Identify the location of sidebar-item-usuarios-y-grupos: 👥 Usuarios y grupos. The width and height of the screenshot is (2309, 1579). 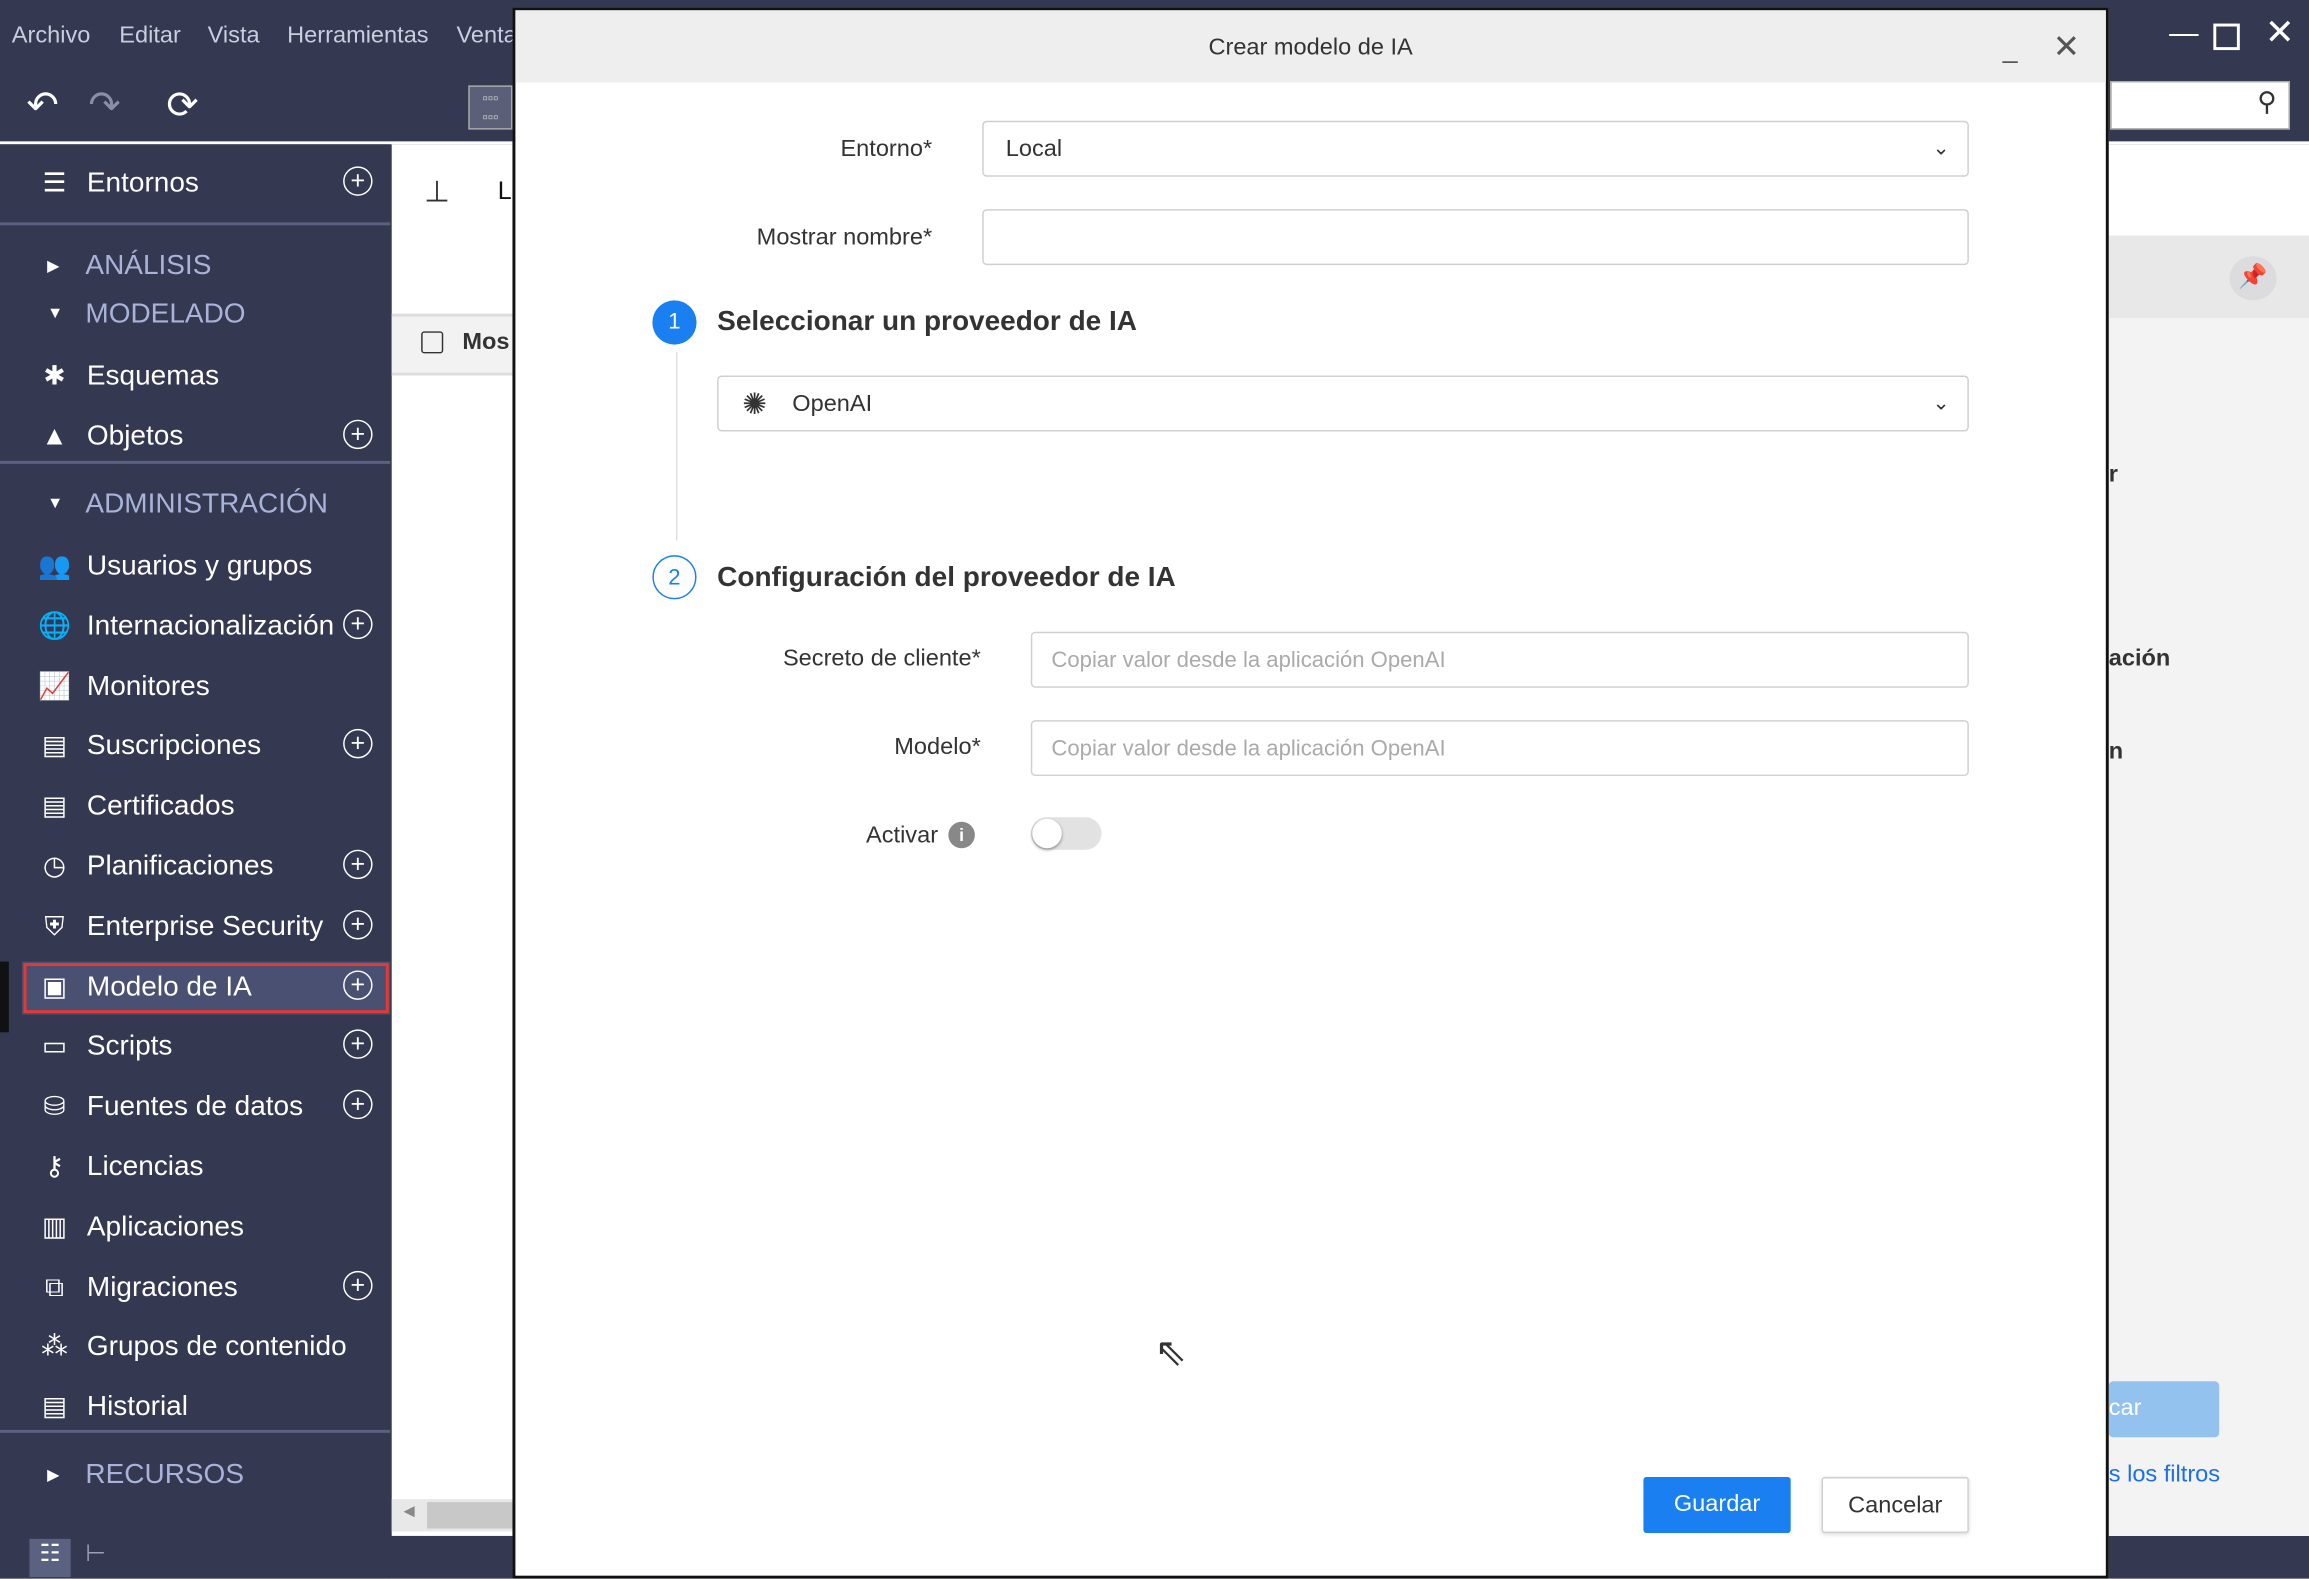
(195, 566).